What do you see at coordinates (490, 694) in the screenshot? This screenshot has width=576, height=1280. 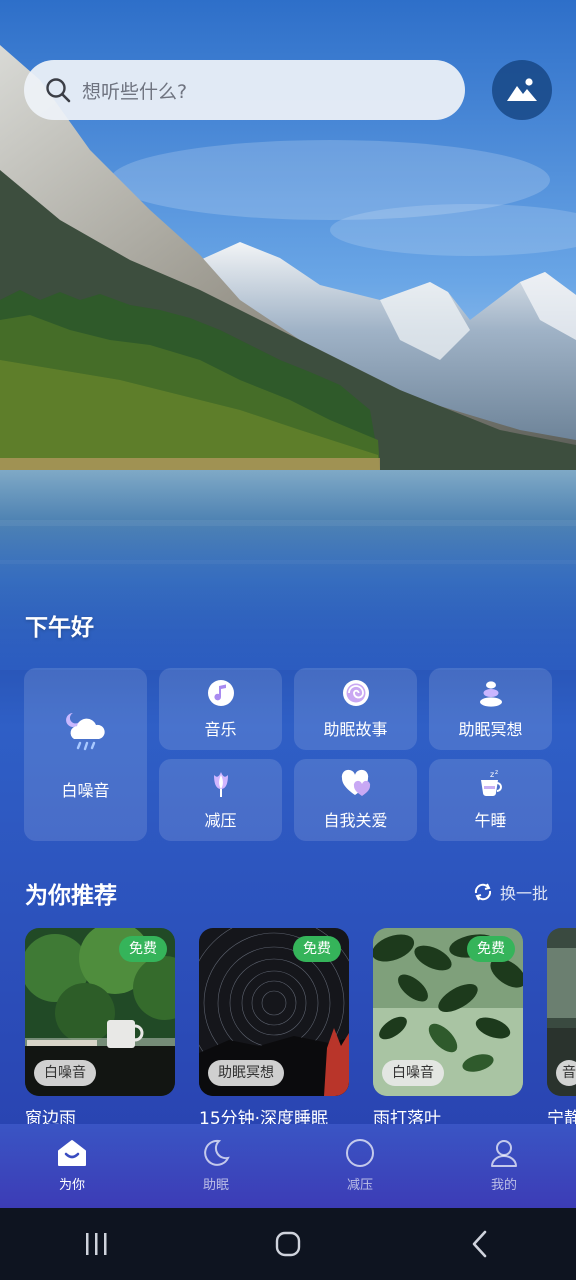 I see `stacked-stones-icon` at bounding box center [490, 694].